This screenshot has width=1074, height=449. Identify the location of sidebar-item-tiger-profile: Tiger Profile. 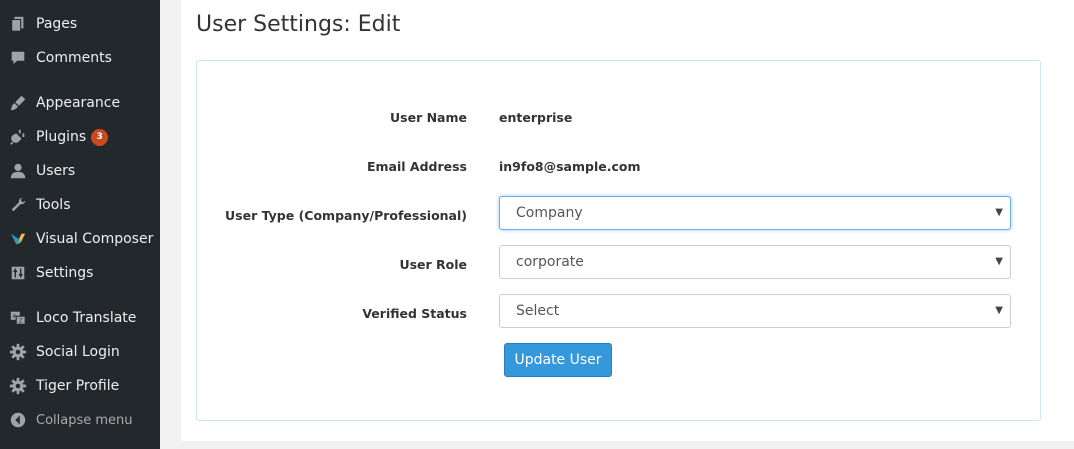
(80, 386).